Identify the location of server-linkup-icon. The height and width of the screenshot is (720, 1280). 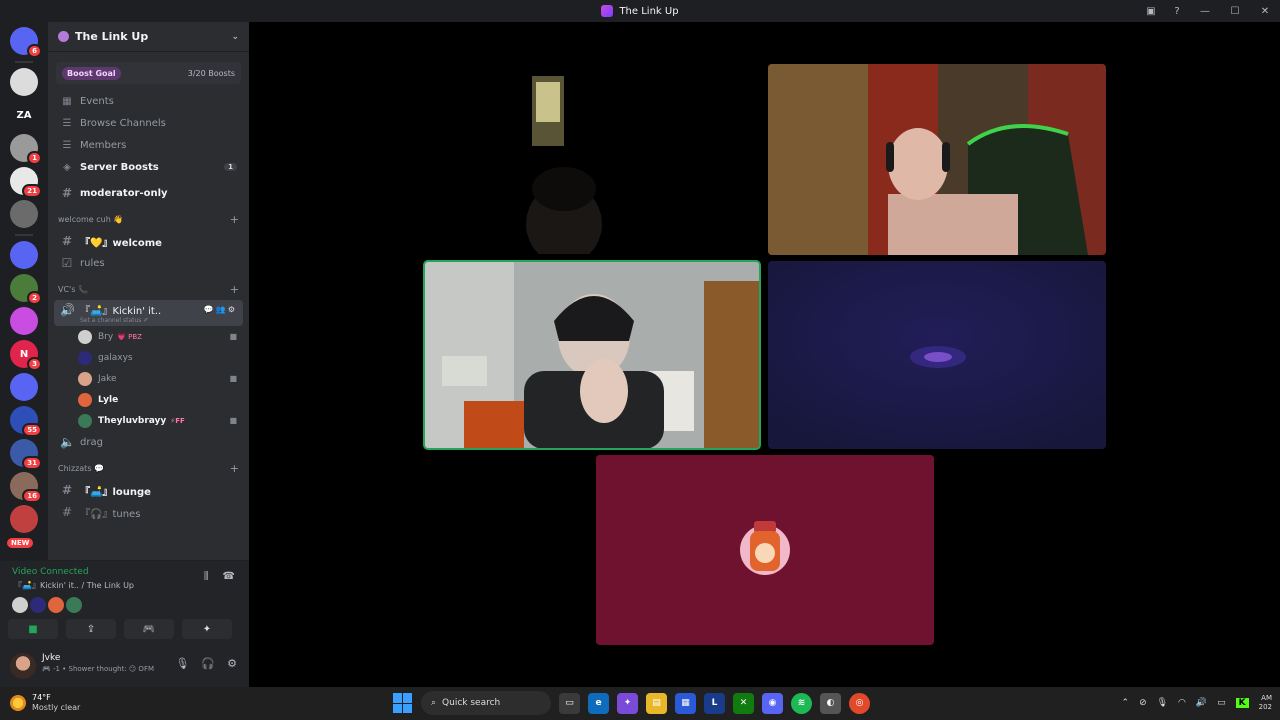
(24, 321).